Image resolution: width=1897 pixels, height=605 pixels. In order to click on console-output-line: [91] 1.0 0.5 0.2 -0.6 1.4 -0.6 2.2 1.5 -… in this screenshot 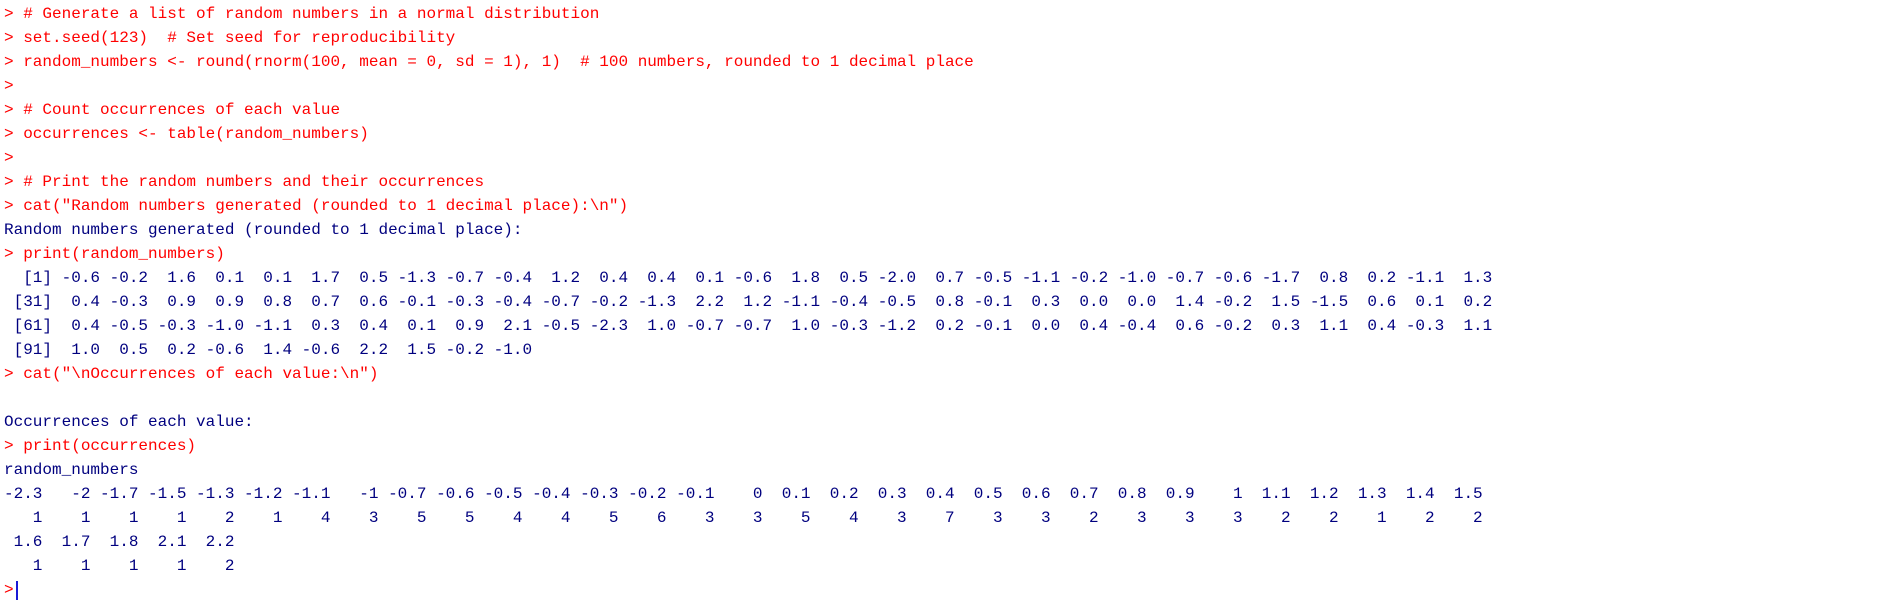, I will do `click(268, 350)`.